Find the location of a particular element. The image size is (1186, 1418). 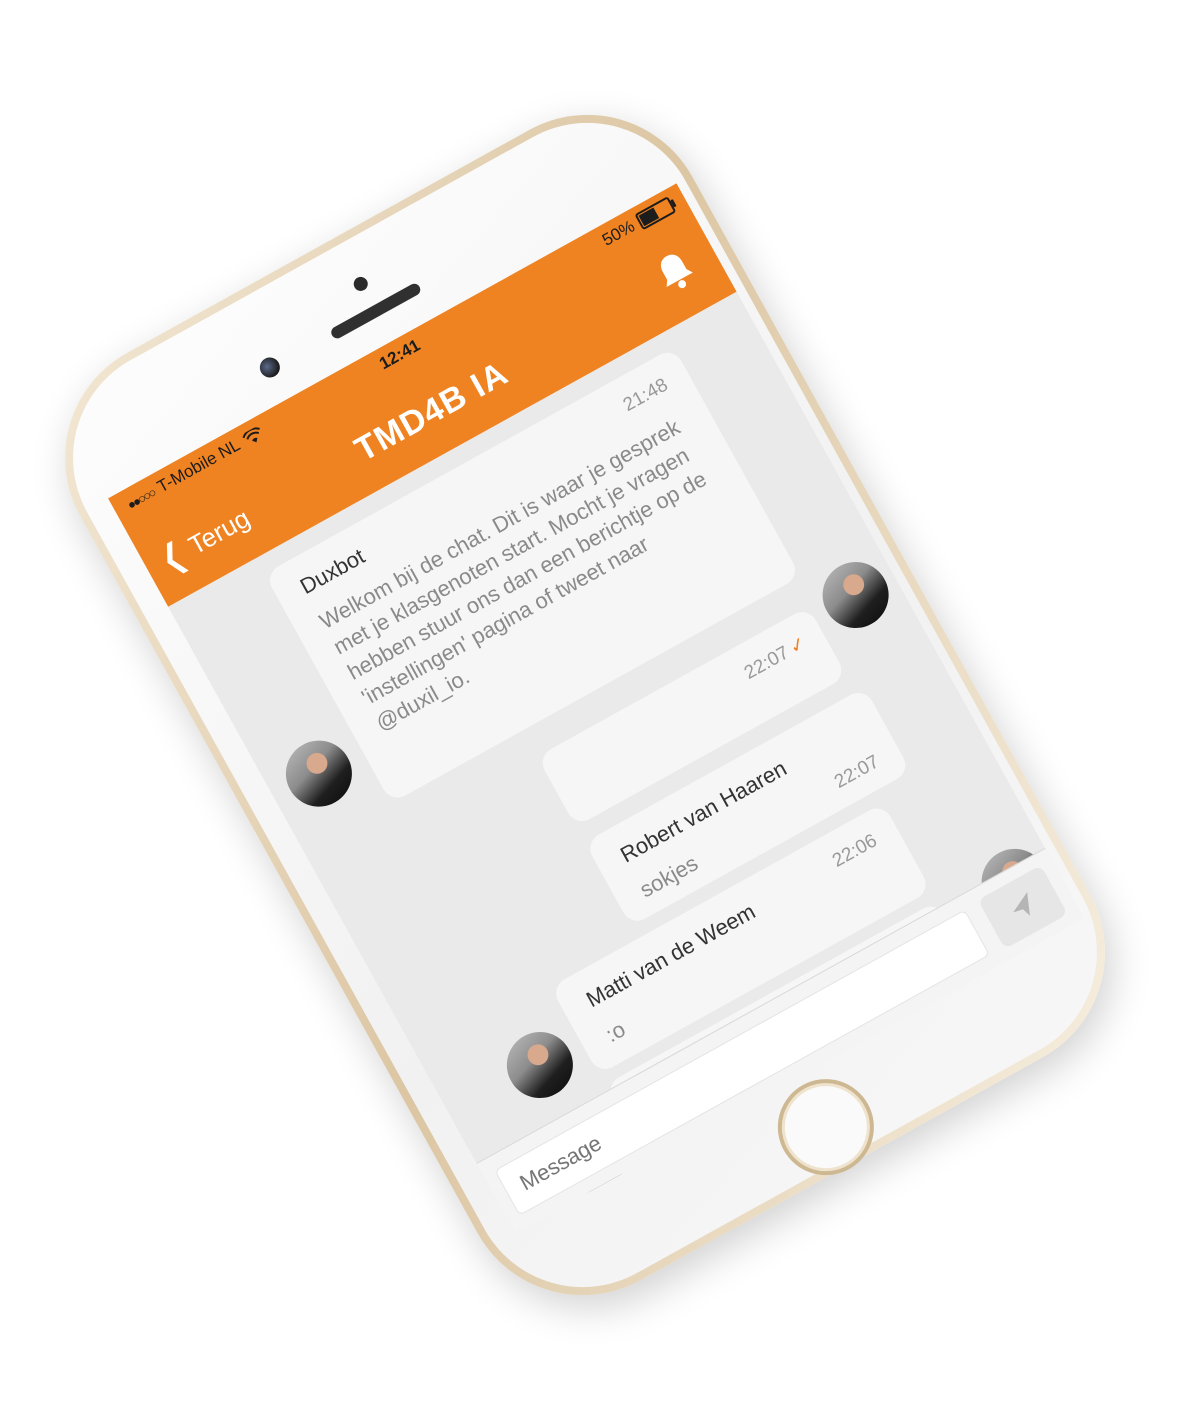

message-time: 22:07✓ is located at coordinates (775, 658).